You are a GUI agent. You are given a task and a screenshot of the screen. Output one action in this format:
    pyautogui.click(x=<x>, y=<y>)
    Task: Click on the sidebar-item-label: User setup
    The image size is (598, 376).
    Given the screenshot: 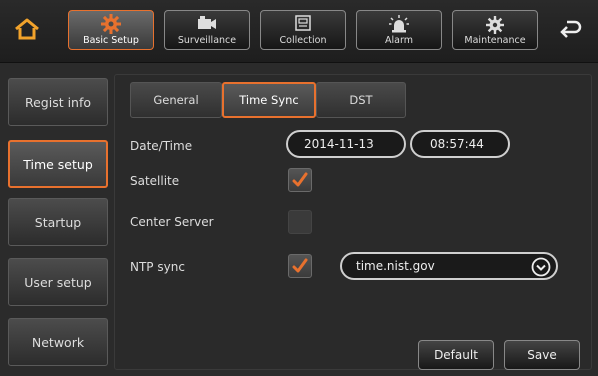 What is the action you would take?
    pyautogui.click(x=58, y=282)
    